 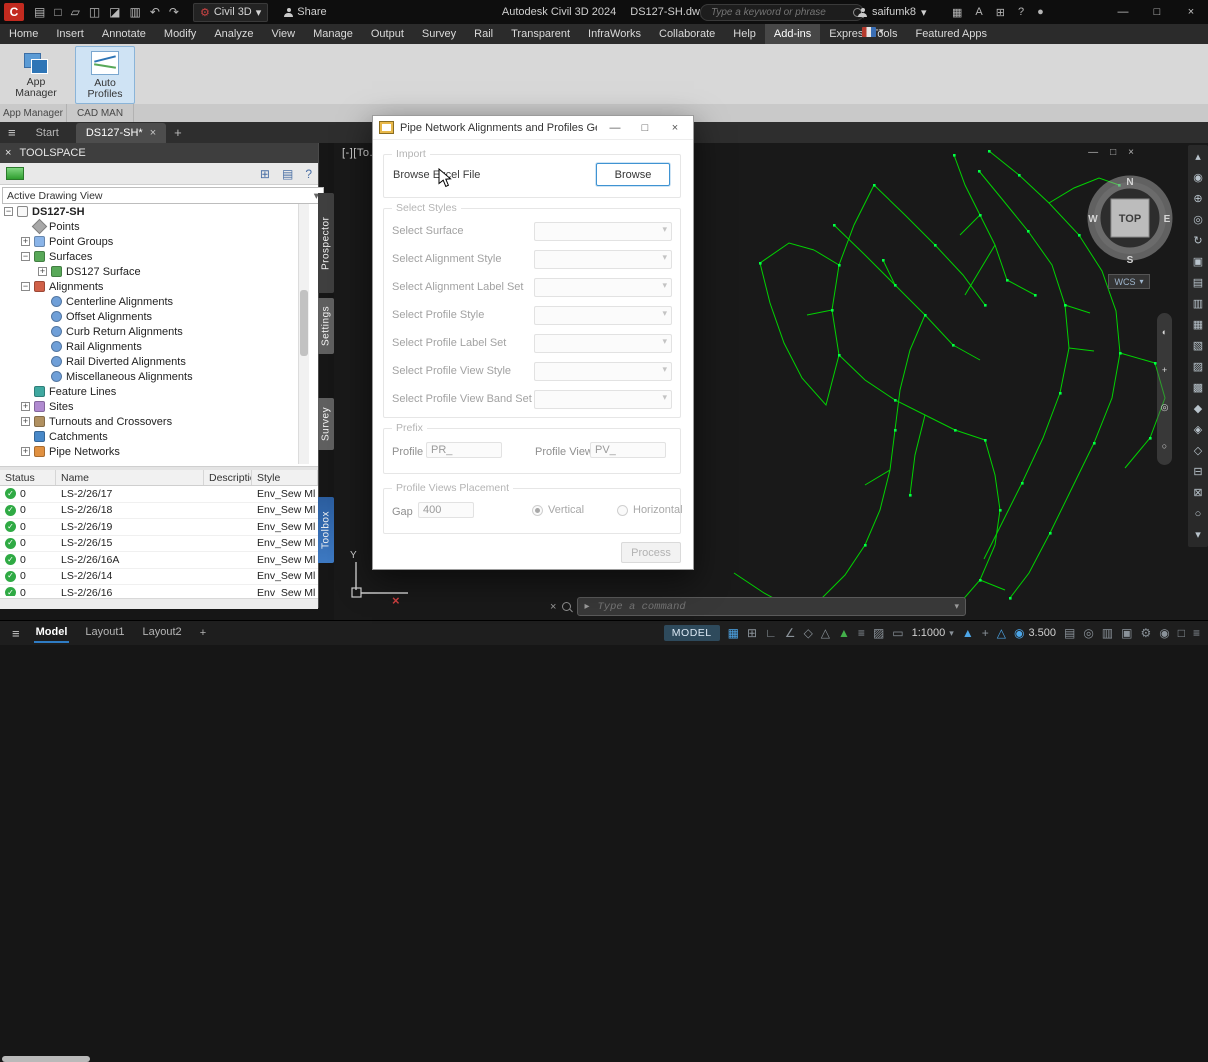 What do you see at coordinates (287, 174) in the screenshot?
I see `preview-toggle-icon: ▤` at bounding box center [287, 174].